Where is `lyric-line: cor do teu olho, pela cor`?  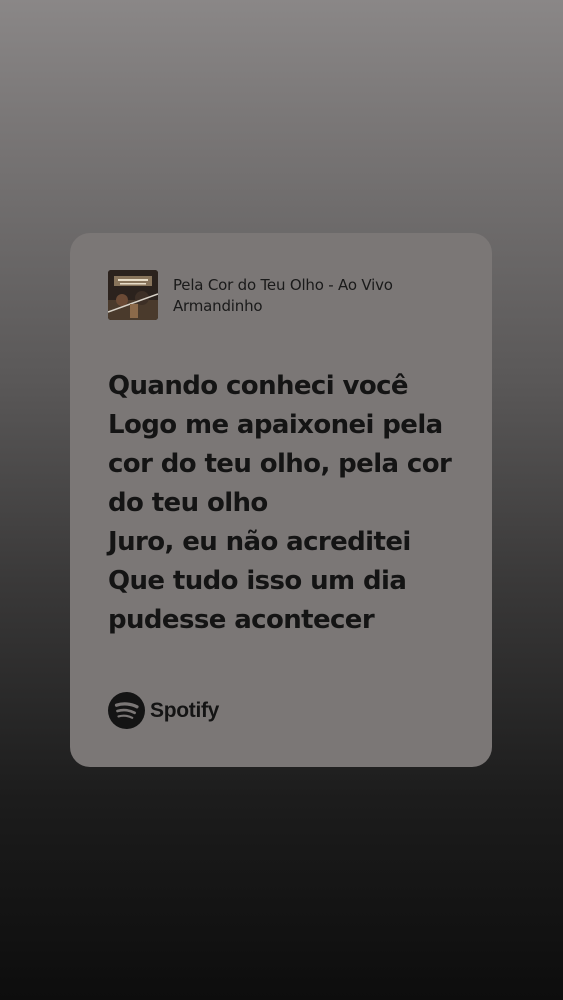
lyric-line: cor do teu olho, pela cor is located at coordinates (280, 464).